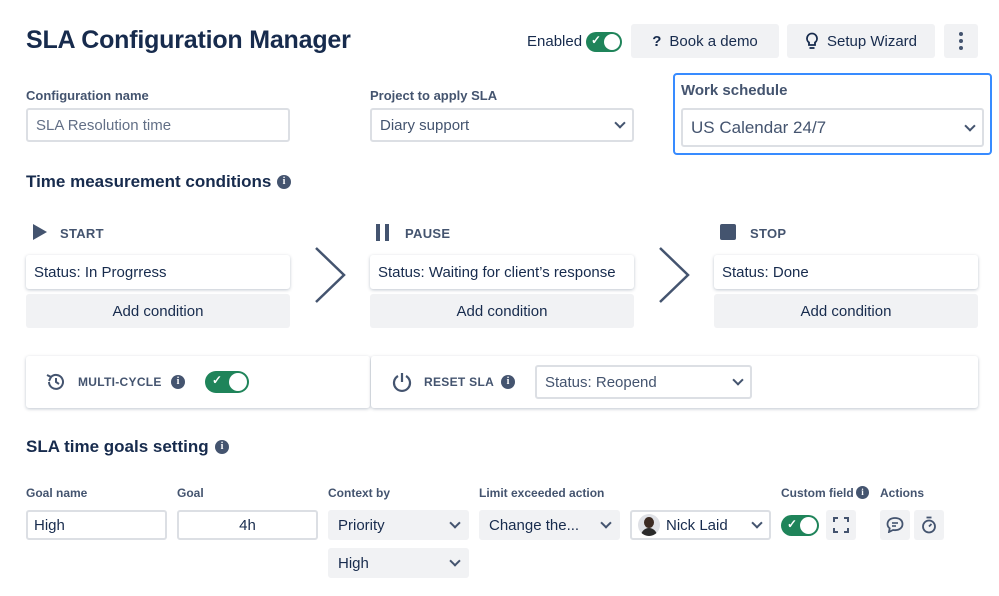 This screenshot has width=999, height=596. Describe the element at coordinates (817, 493) in the screenshot. I see `custom-field-header: Custom field` at that location.